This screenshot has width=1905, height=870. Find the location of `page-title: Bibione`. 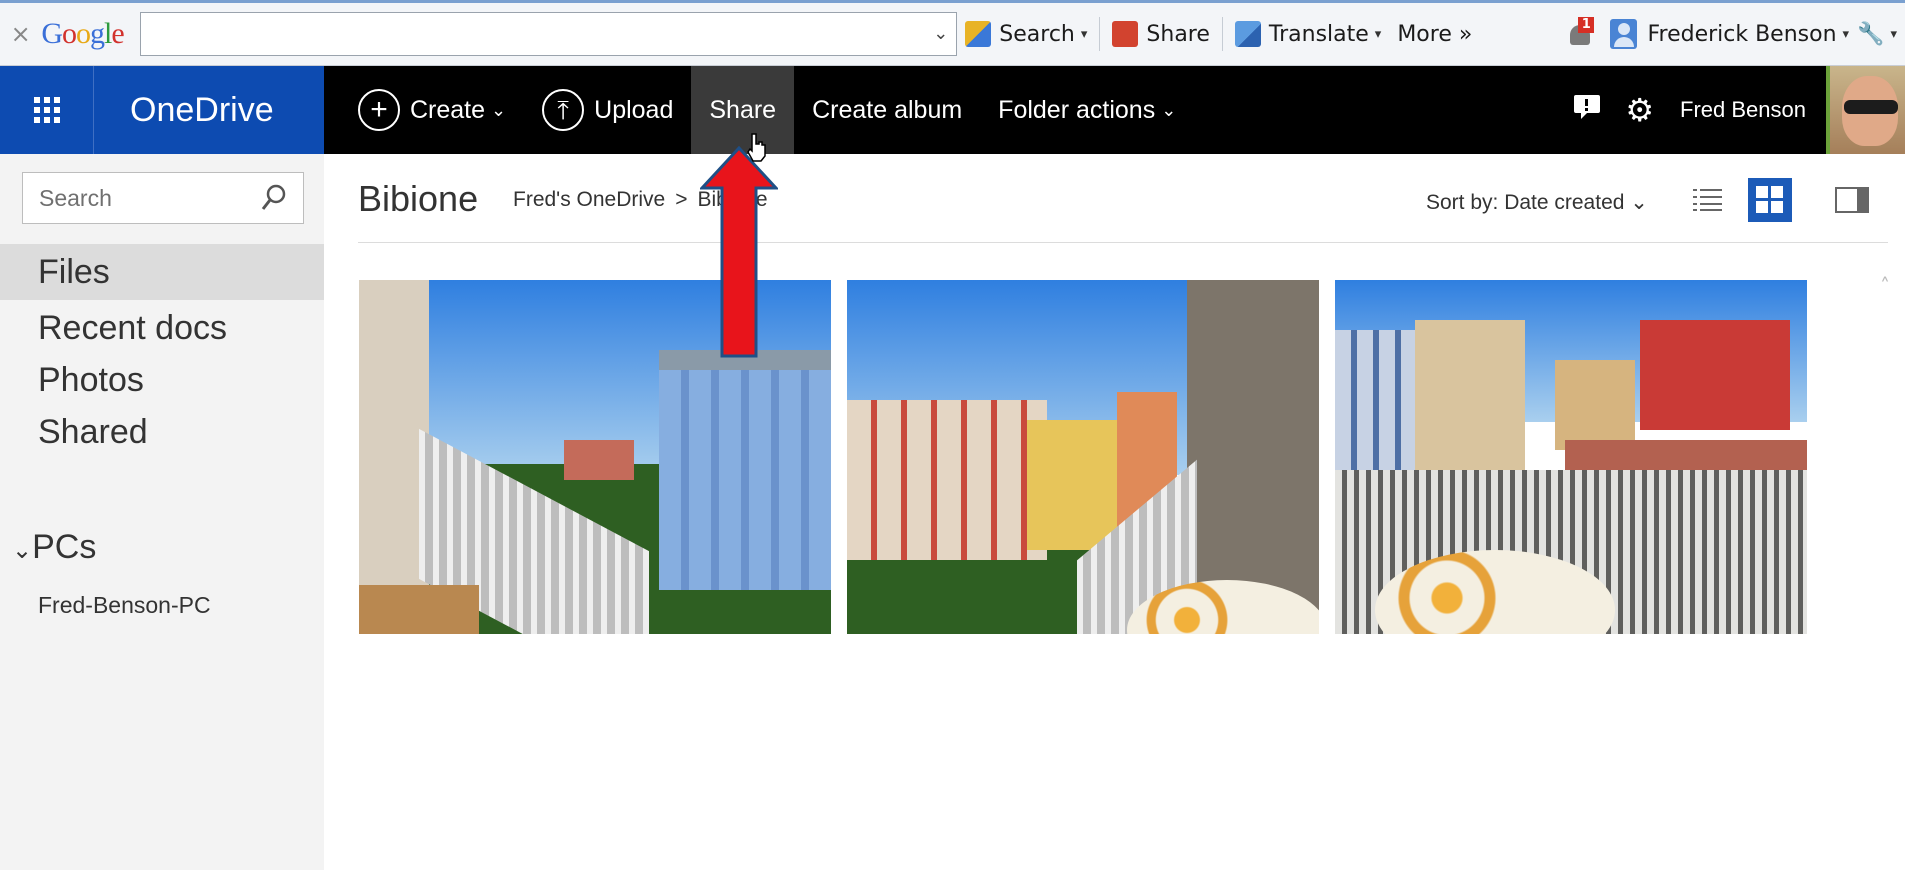

page-title: Bibione is located at coordinates (418, 198).